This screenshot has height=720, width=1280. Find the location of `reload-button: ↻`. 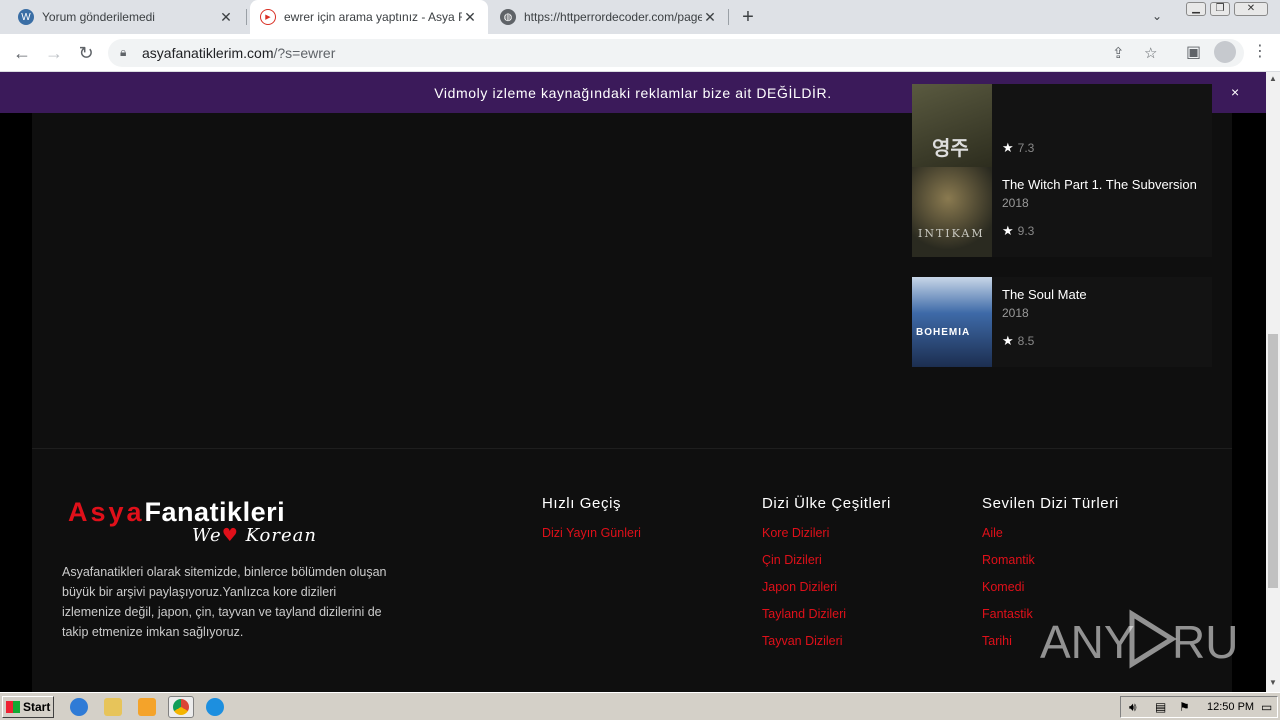

reload-button: ↻ is located at coordinates (86, 53).